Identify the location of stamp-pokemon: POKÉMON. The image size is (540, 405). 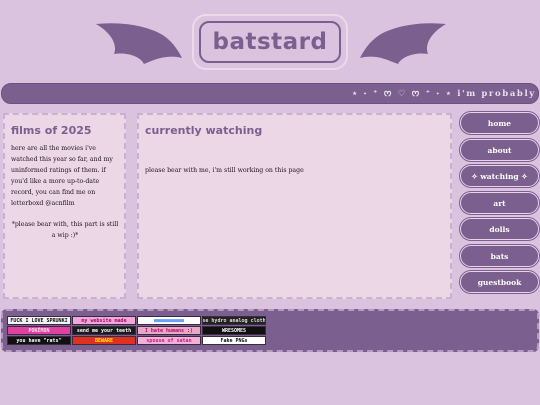
(39, 330).